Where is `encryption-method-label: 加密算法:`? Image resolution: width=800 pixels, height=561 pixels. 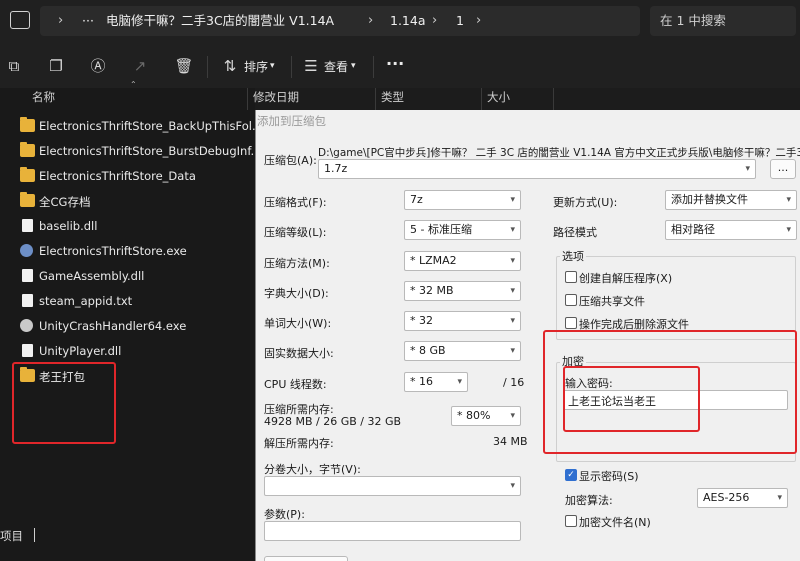 encryption-method-label: 加密算法: is located at coordinates (589, 500).